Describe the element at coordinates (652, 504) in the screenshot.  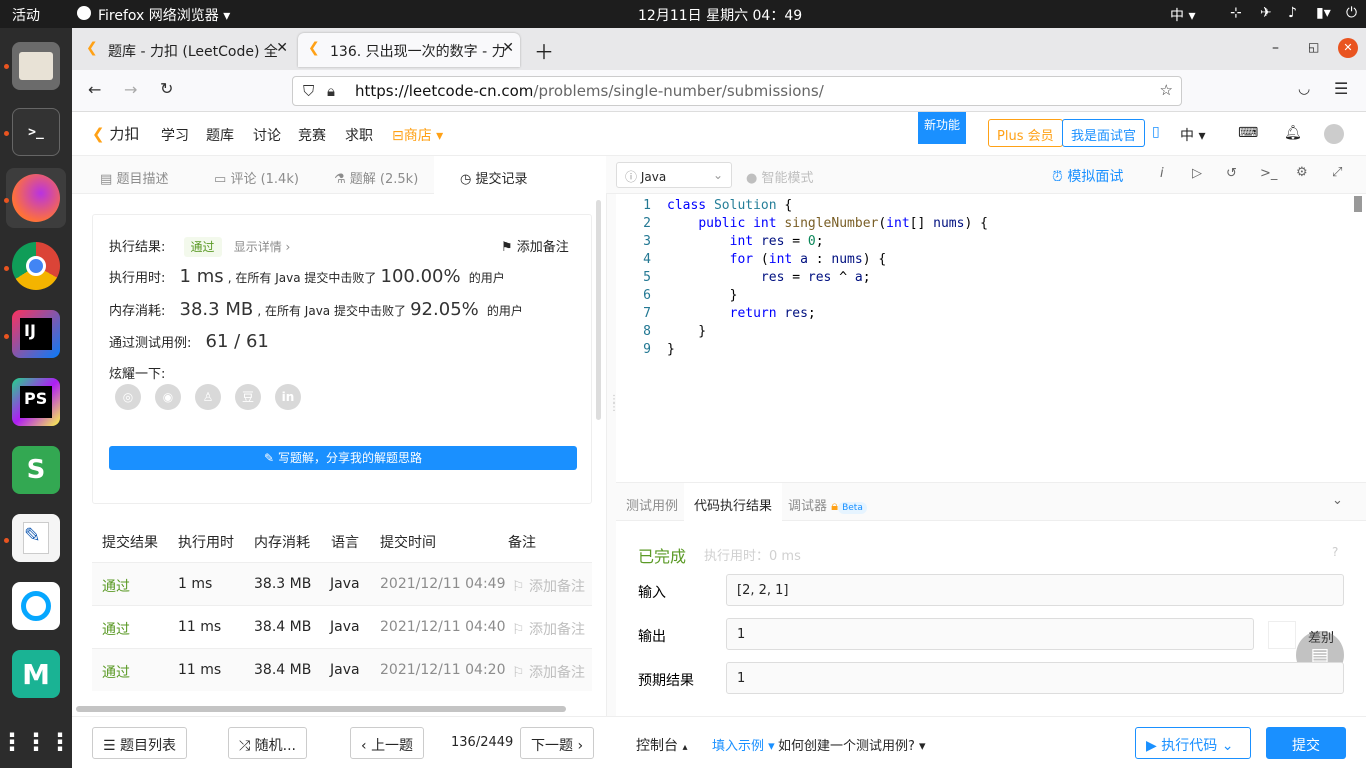
I see `tab-testcase: 测试用例` at that location.